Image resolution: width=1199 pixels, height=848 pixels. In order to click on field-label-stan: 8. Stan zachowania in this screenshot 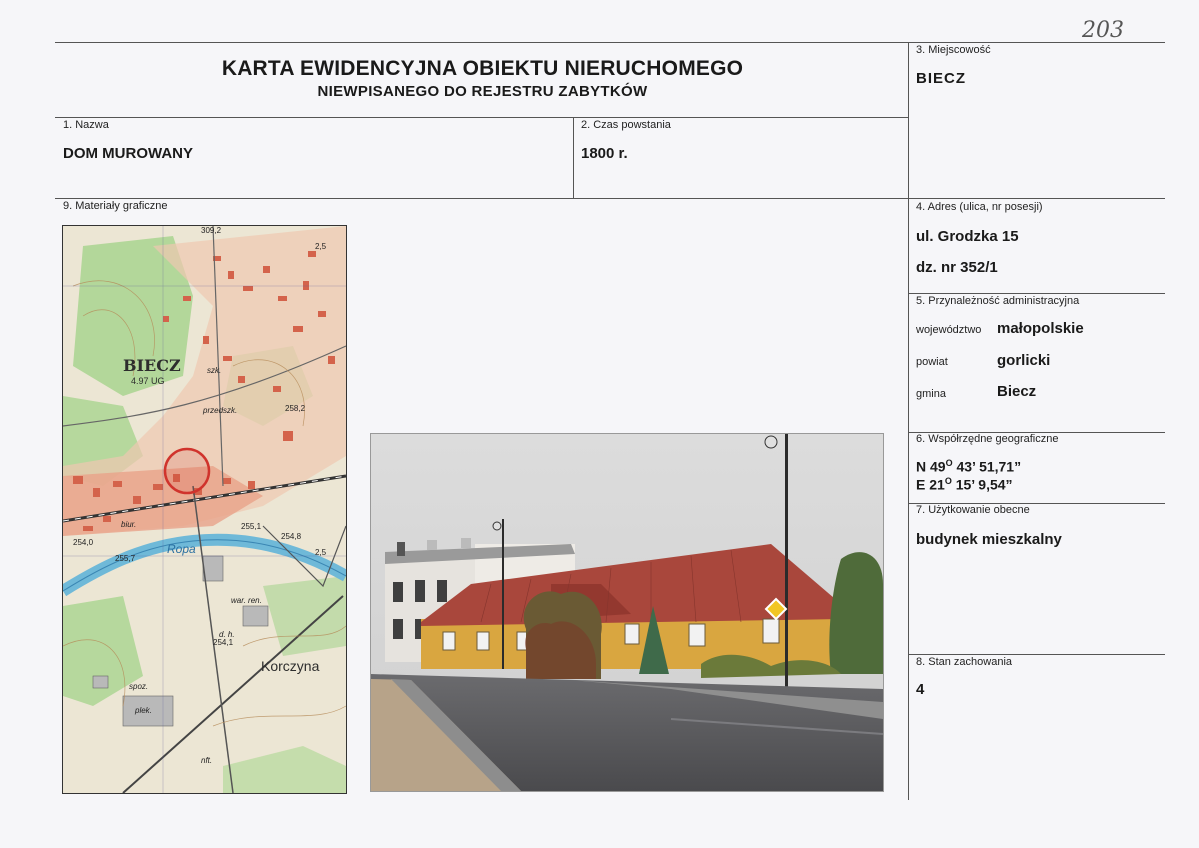, I will do `click(964, 662)`.